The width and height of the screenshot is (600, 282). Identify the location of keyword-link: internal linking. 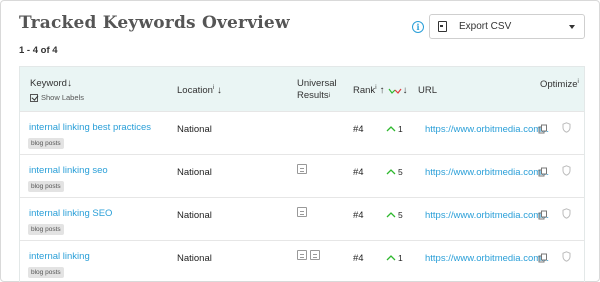
(59, 256).